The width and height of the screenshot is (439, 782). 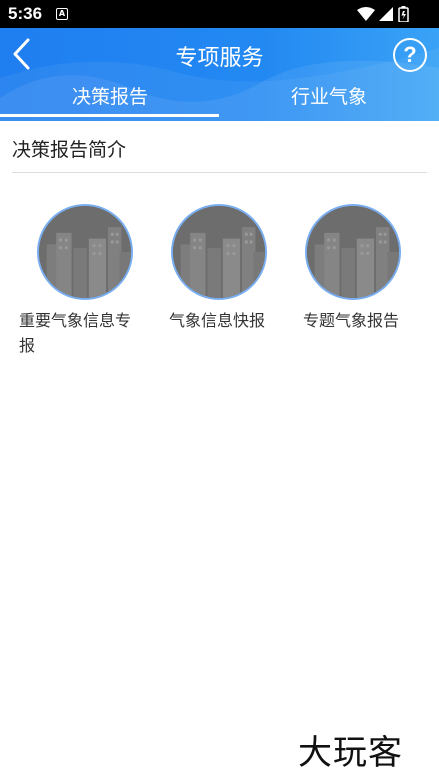 I want to click on help-circle-icon: ?, so click(x=410, y=54).